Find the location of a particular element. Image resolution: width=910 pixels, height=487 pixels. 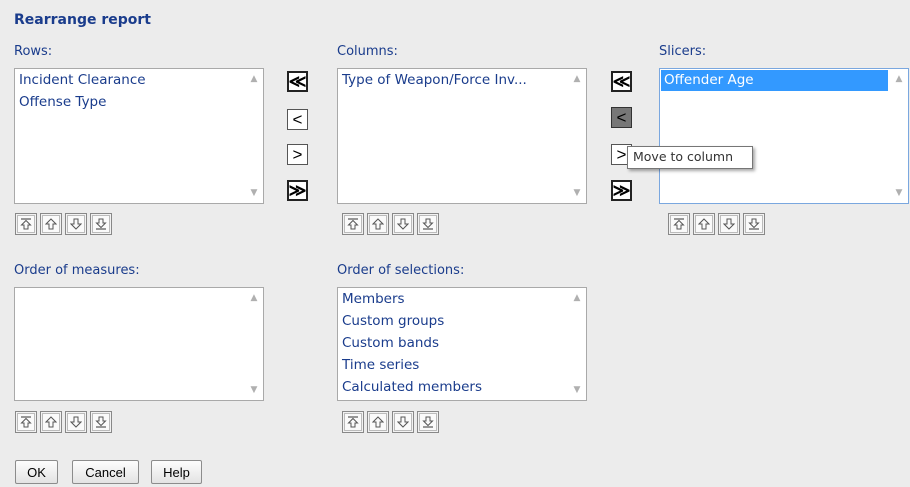

rows-listbox: Incident Clearance Offense Type ▲ ▼ is located at coordinates (139, 136).